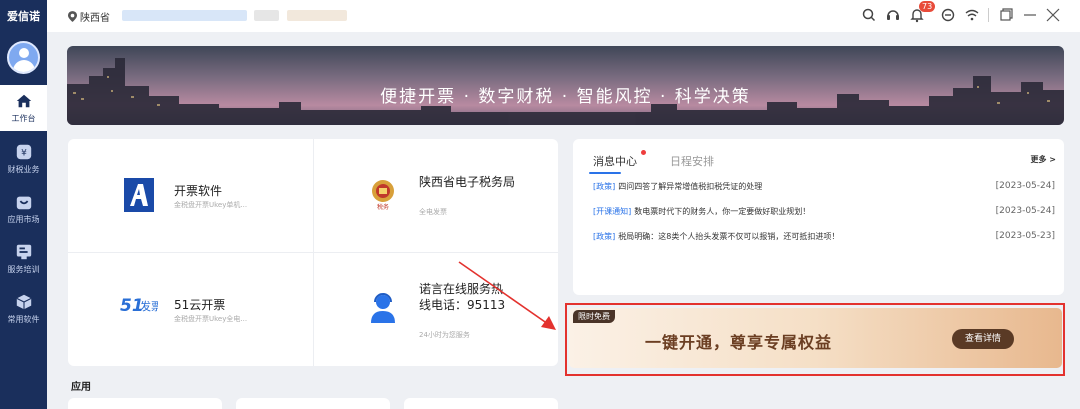 The width and height of the screenshot is (1080, 409). What do you see at coordinates (95, 18) in the screenshot?
I see `location-label: 陕西省` at bounding box center [95, 18].